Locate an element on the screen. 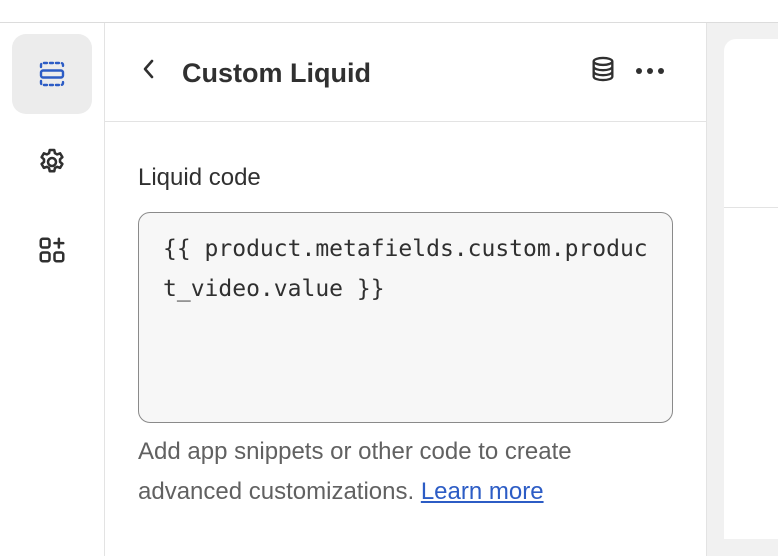 The width and height of the screenshot is (778, 556). apps-add-icon is located at coordinates (52, 250).